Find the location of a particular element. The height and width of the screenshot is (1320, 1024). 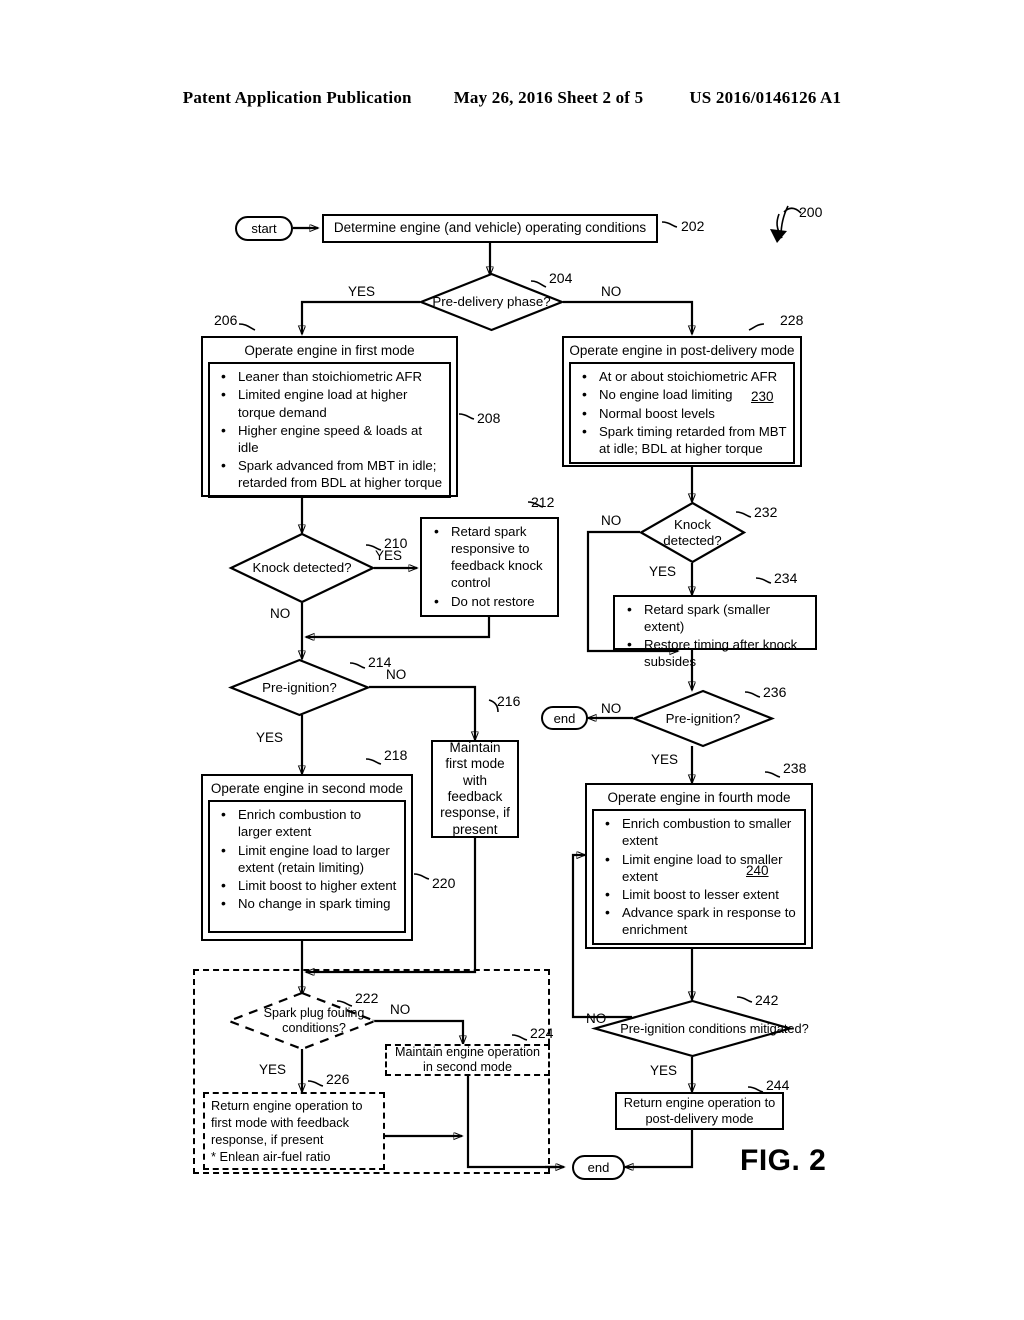

list-item: Normal boost levels is located at coordinates (684, 412).